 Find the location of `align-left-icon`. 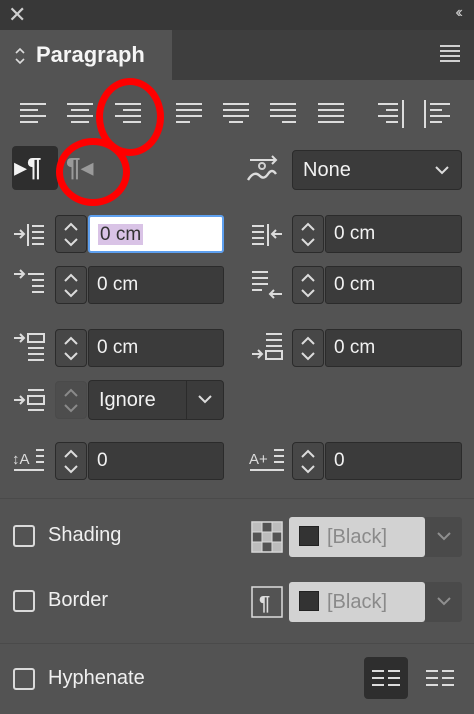

align-left-icon is located at coordinates (33, 114).